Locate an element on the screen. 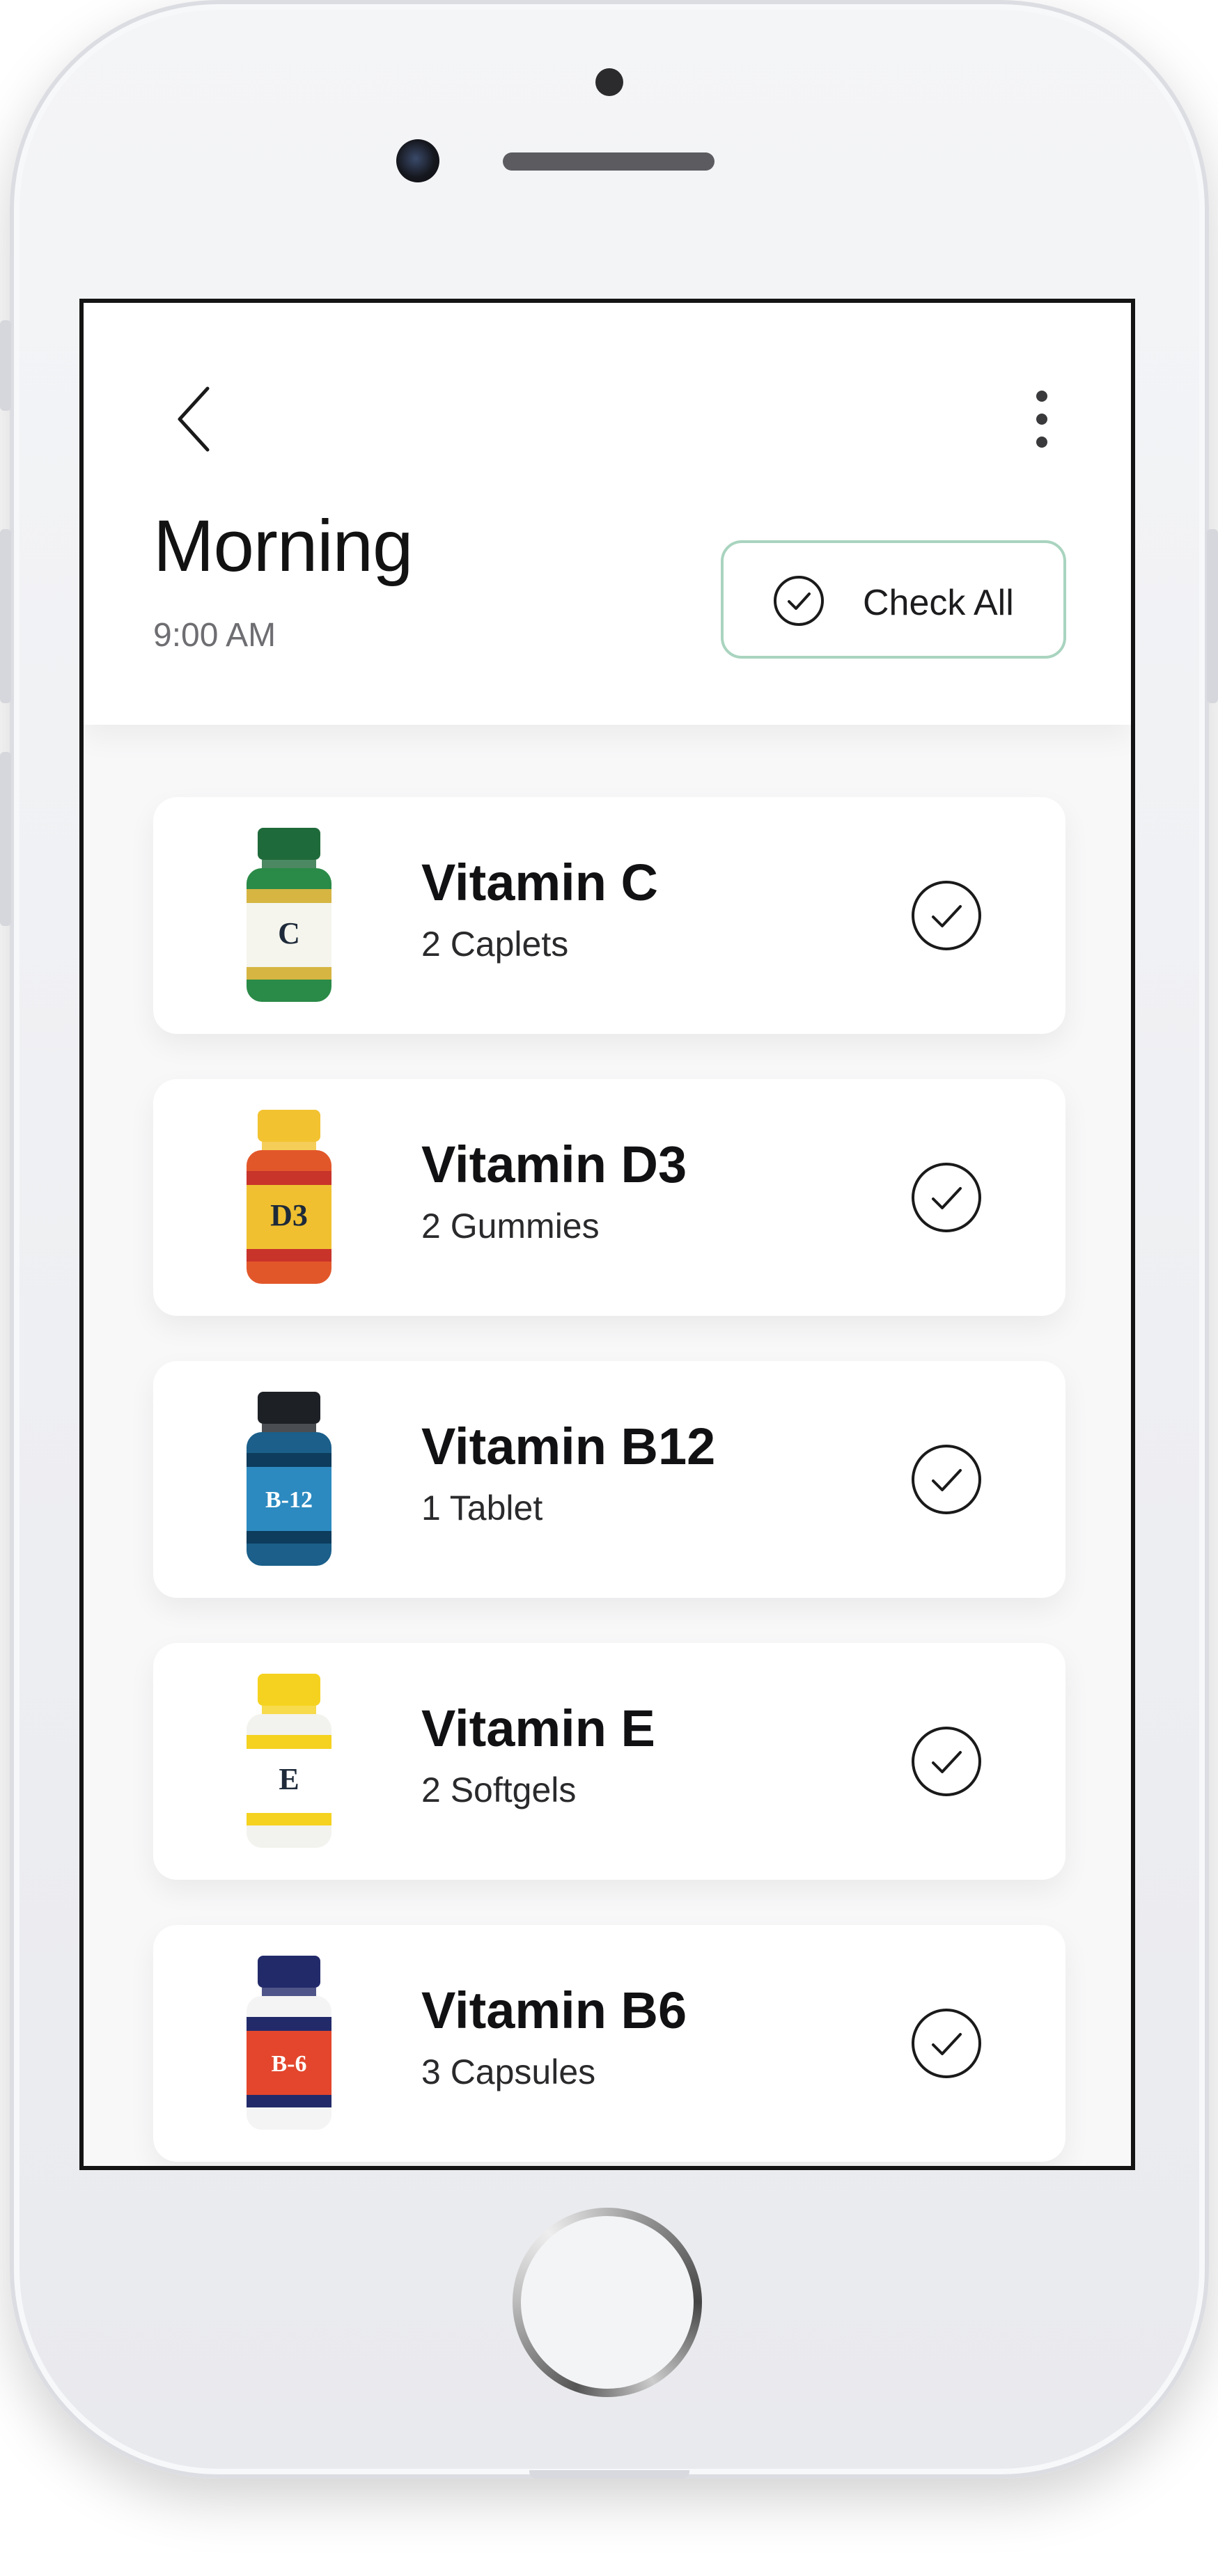 The height and width of the screenshot is (2576, 1218). medication-card: C Vitamin C 2 Caplets is located at coordinates (609, 915).